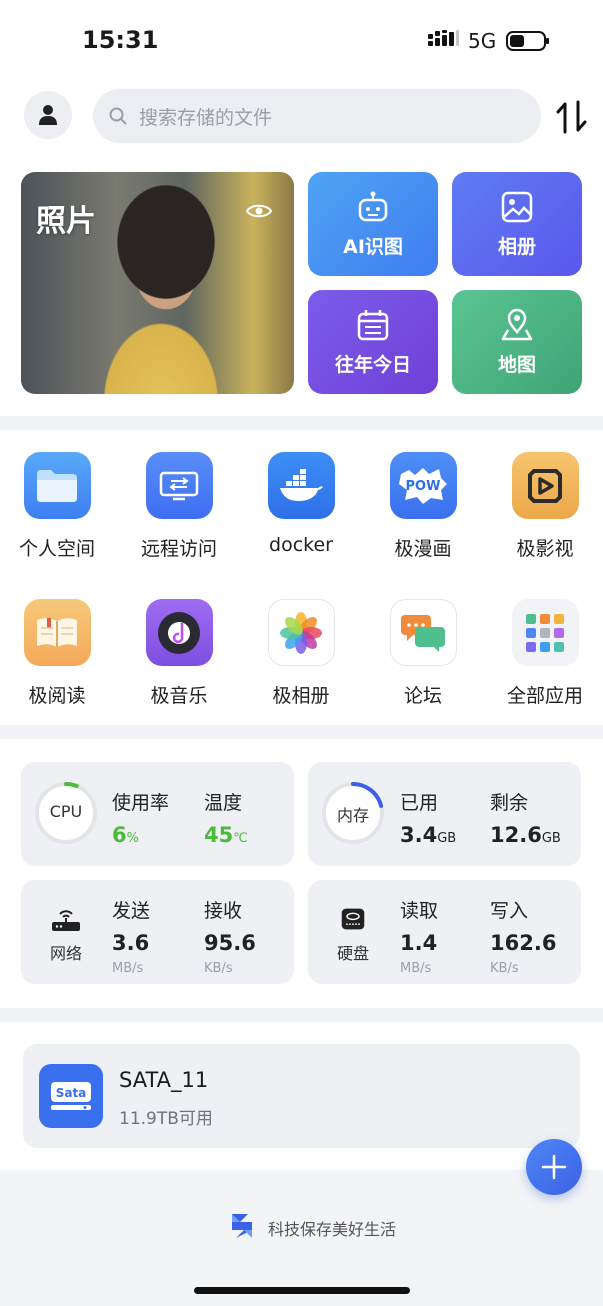  I want to click on memory-used-label: 已用, so click(419, 803).